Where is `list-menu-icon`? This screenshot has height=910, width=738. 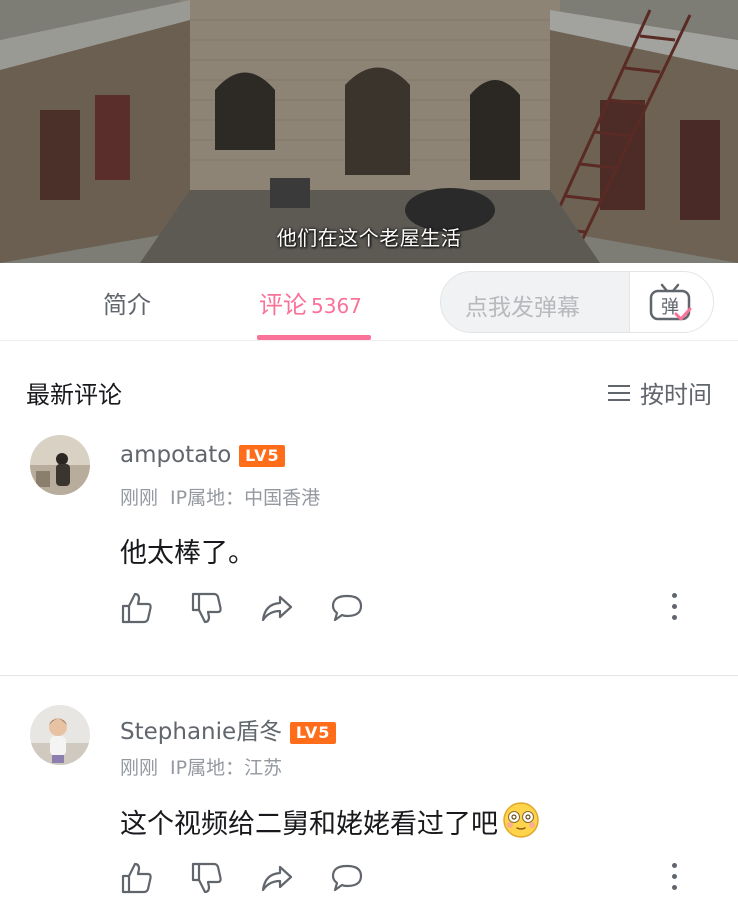
list-menu-icon is located at coordinates (620, 393).